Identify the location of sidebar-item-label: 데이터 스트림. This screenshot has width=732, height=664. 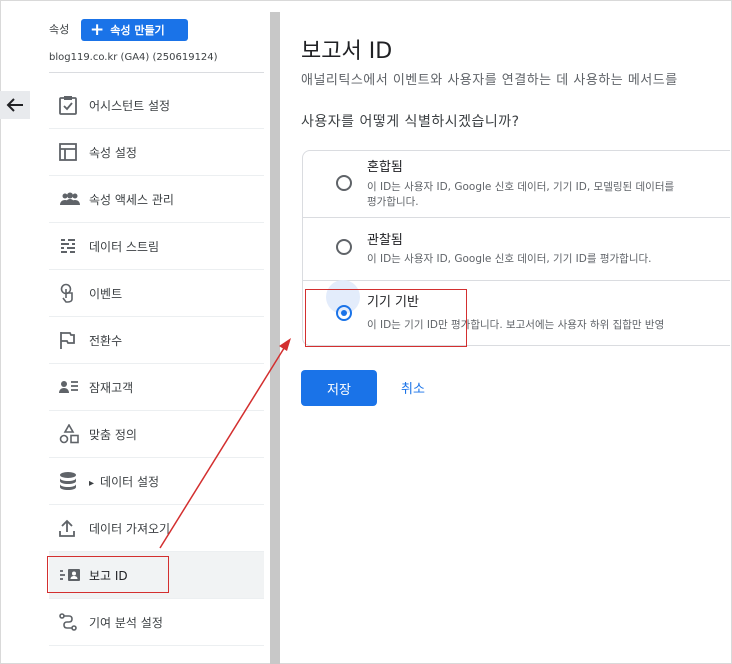
(124, 246).